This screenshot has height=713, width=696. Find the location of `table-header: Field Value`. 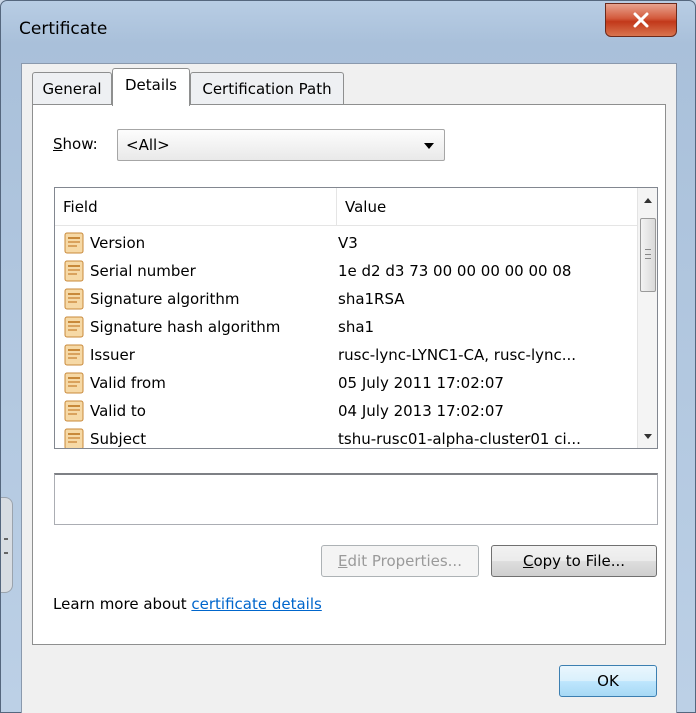

table-header: Field Value is located at coordinates (346, 207).